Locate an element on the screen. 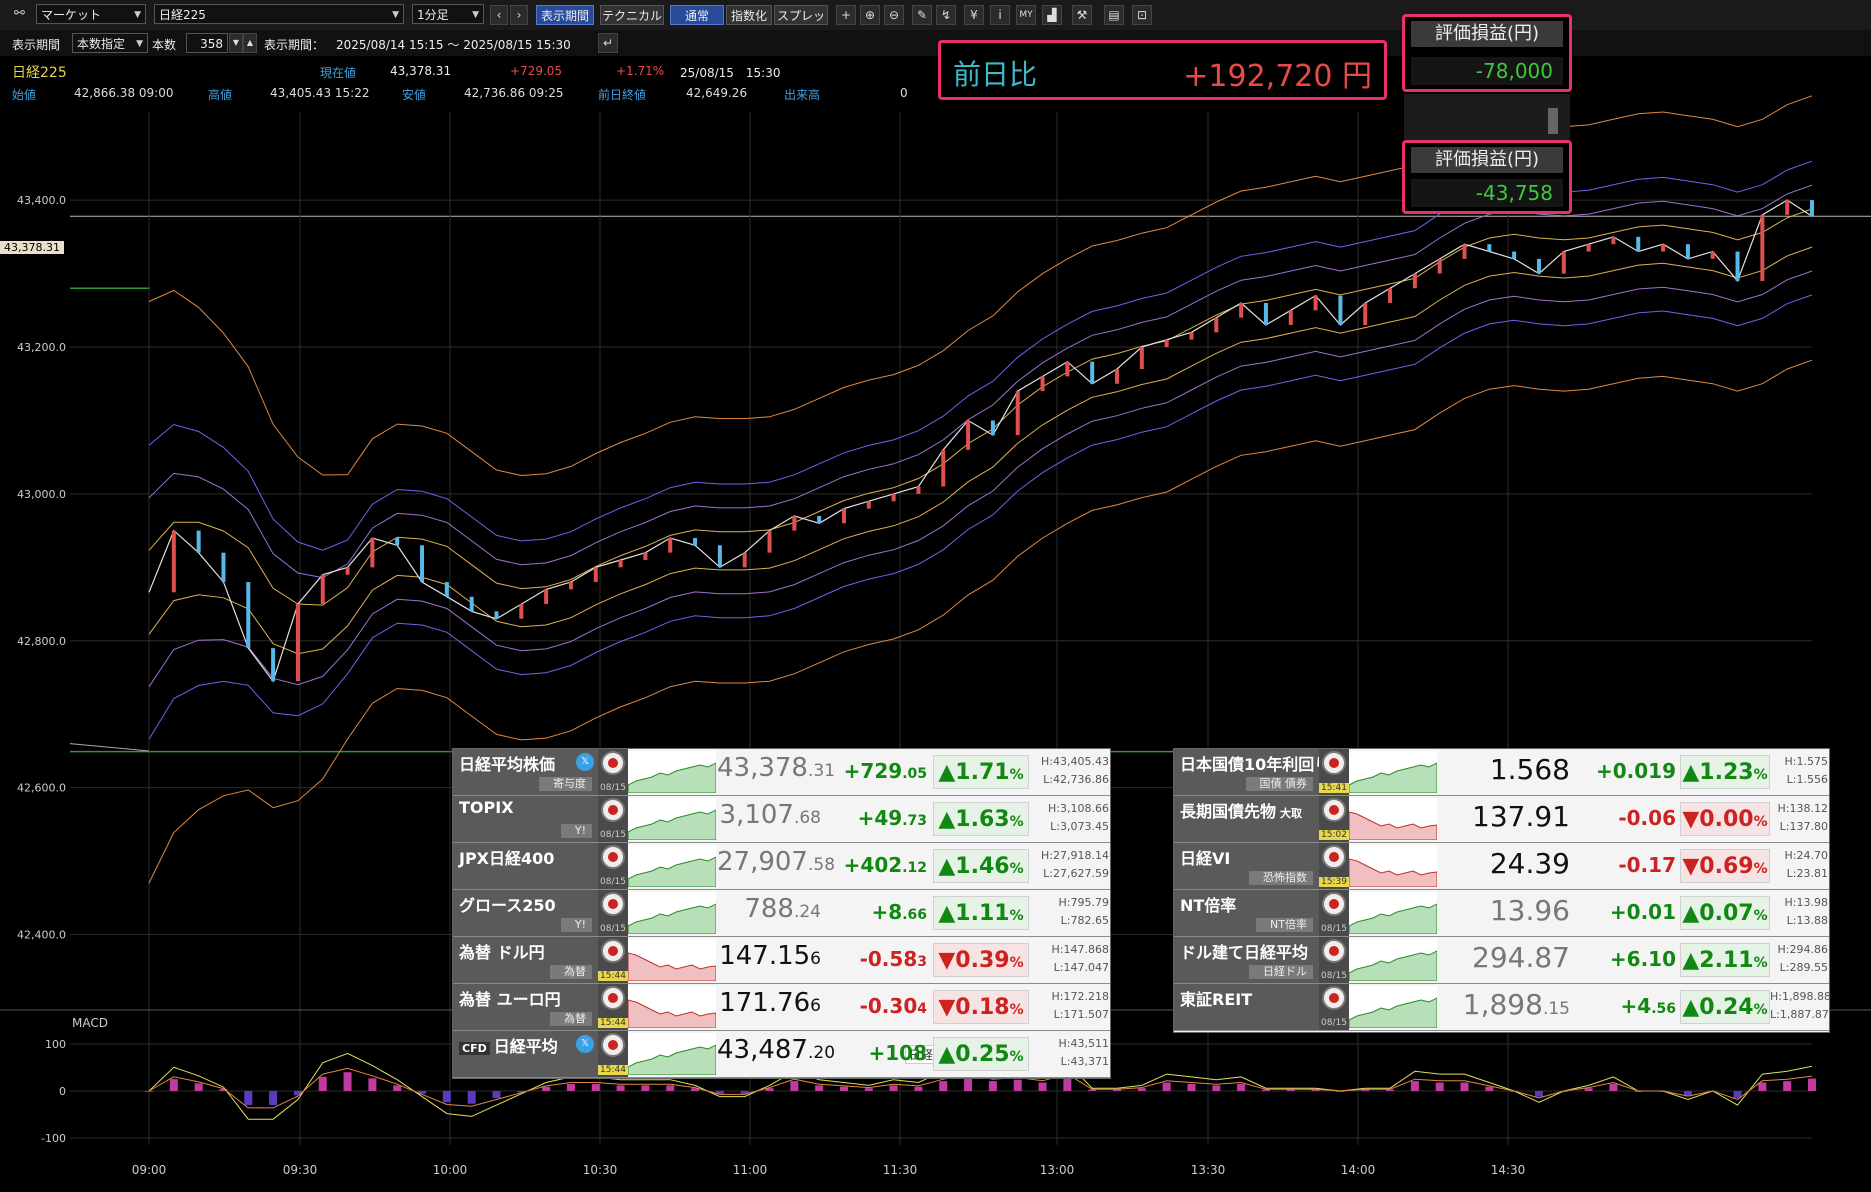  market-pct-main: ▼0.18 is located at coordinates (974, 1007).